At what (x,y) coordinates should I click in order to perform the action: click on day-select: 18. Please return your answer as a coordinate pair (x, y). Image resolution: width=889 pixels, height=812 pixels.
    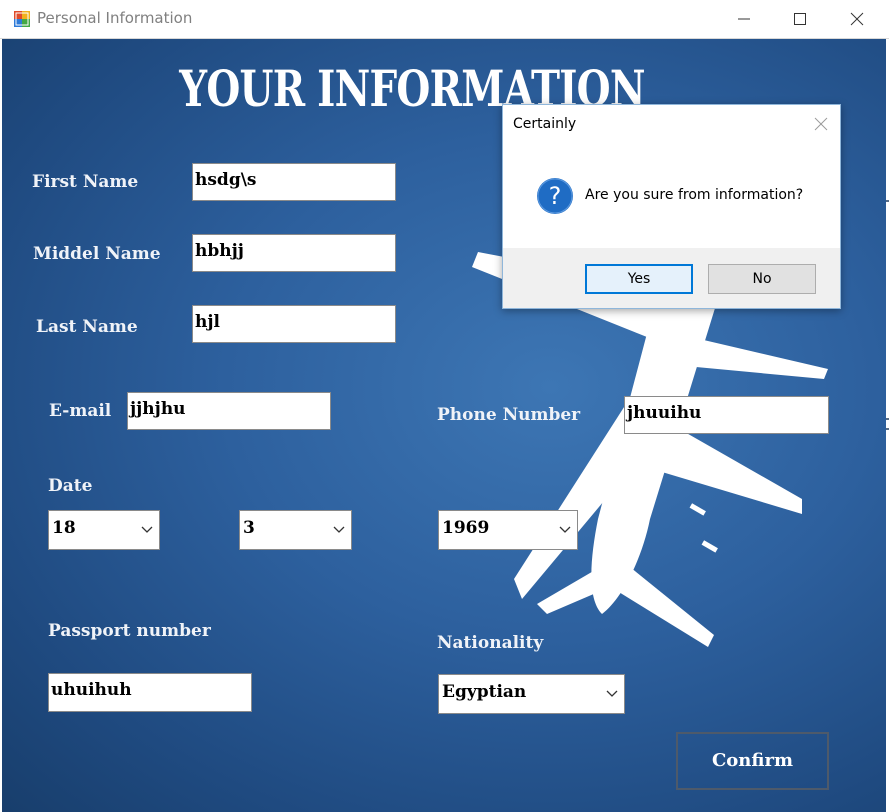
    Looking at the image, I should click on (104, 530).